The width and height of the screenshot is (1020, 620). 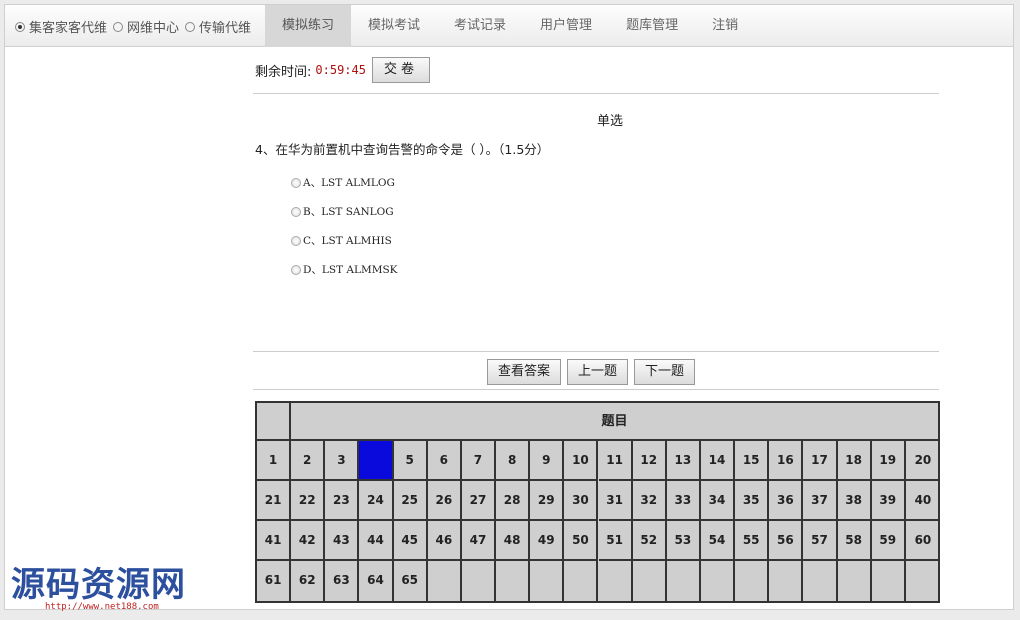 I want to click on question-number-cell: 52, so click(x=649, y=541).